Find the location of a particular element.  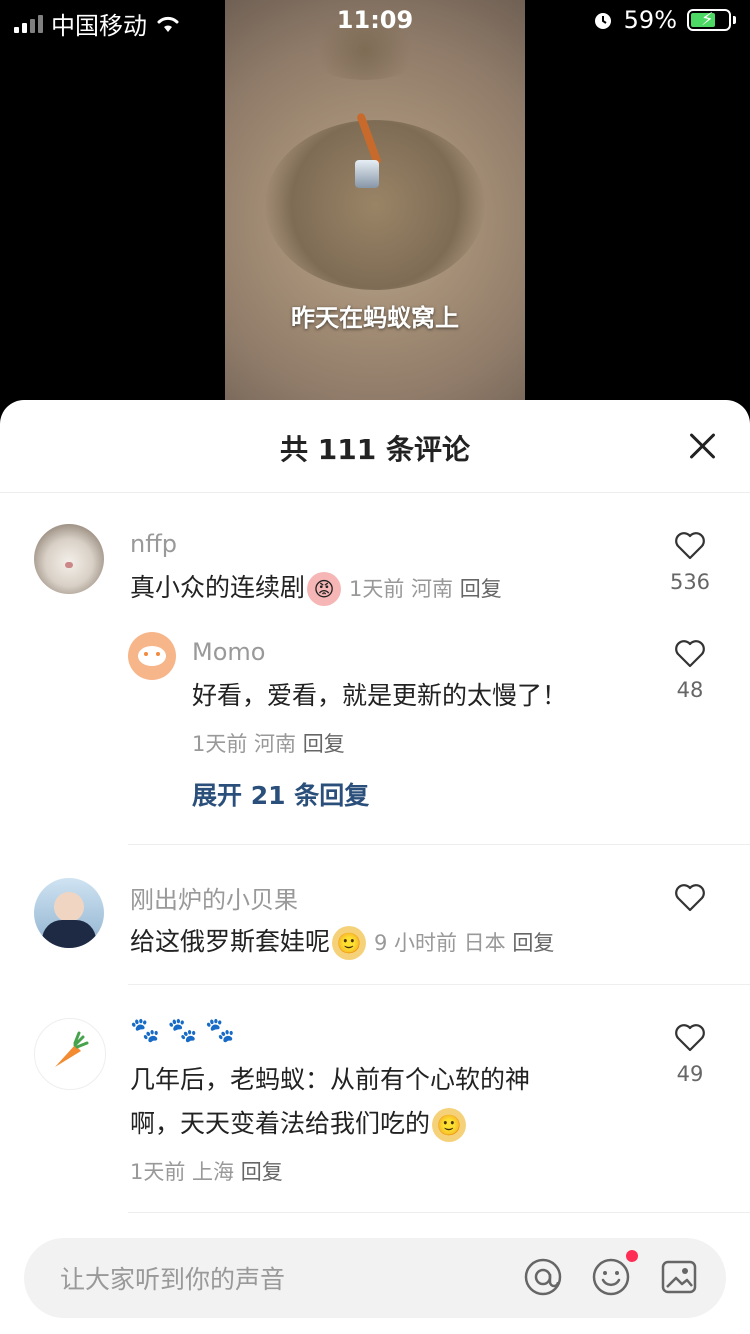

comment-text-line2: 啊，天天变着法给我们吃的 🙂 is located at coordinates (298, 1124).